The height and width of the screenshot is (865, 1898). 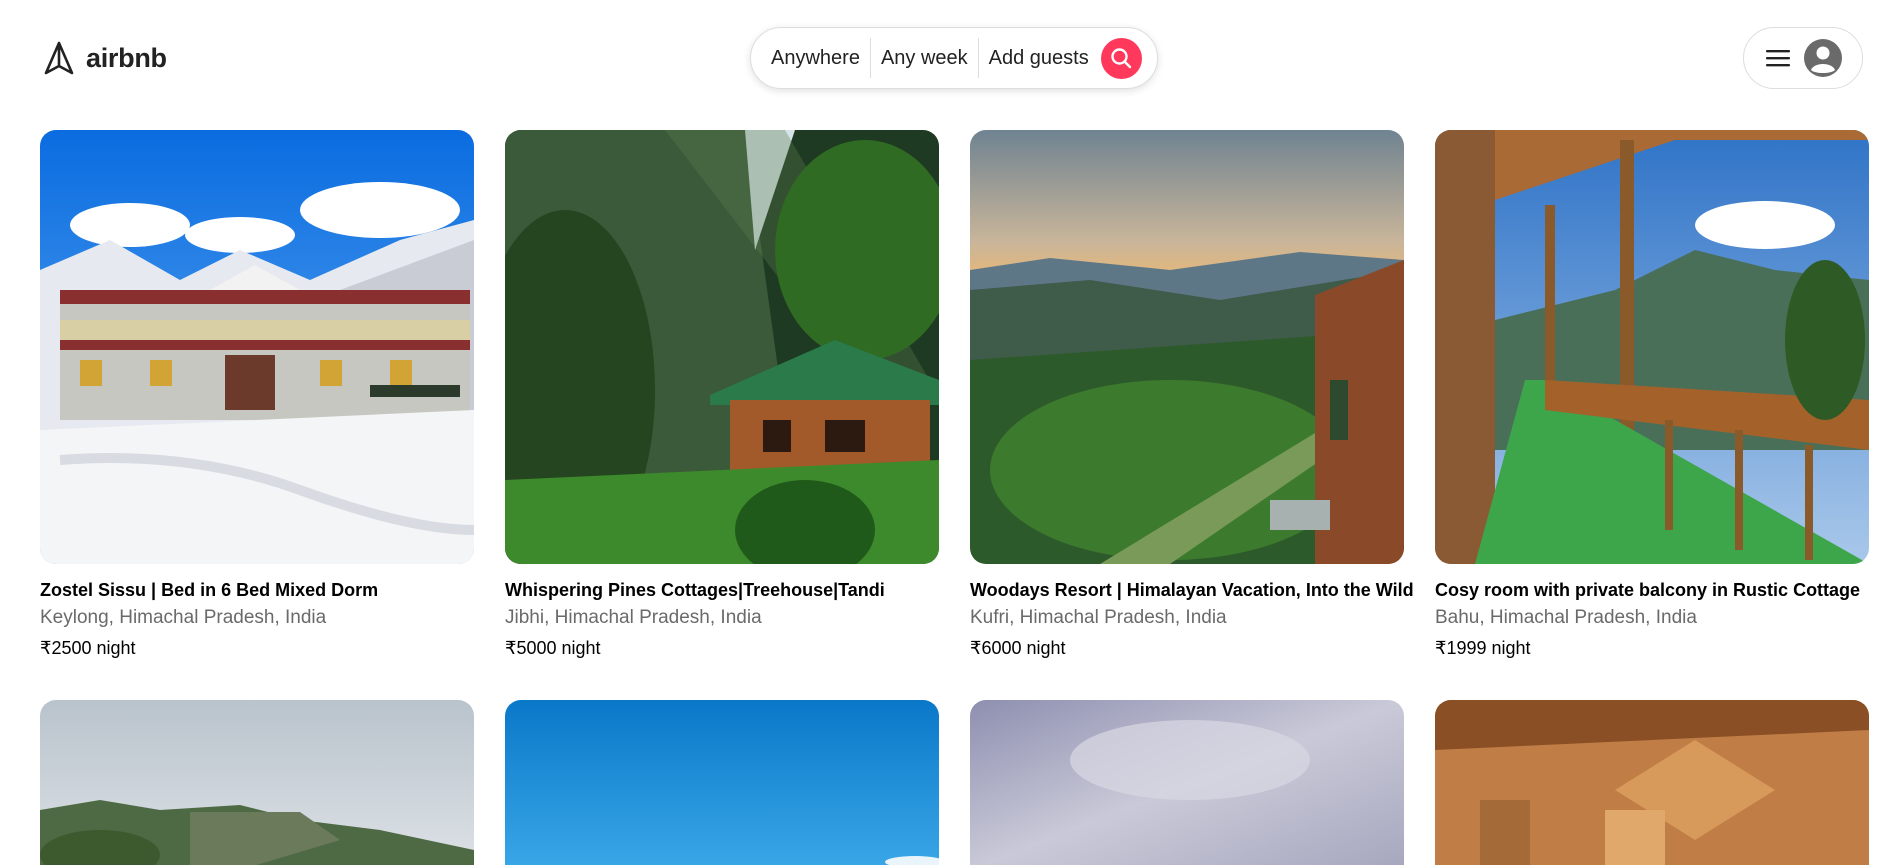 I want to click on search-bar: Anywhere Any week Add guests, so click(x=954, y=58).